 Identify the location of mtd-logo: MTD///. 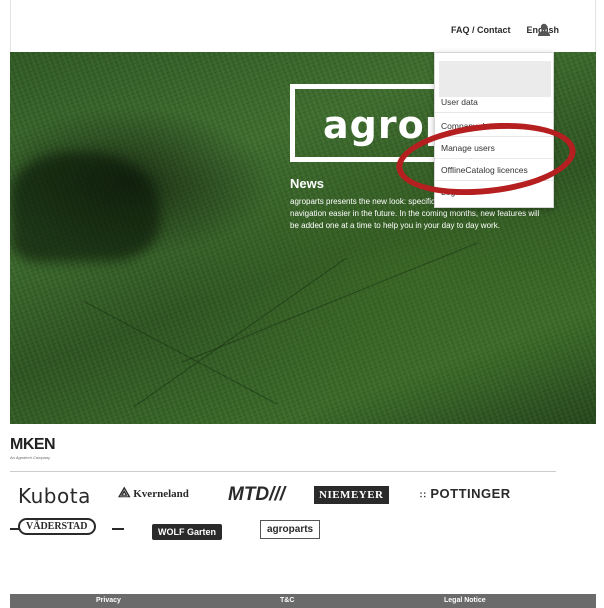
(256, 495).